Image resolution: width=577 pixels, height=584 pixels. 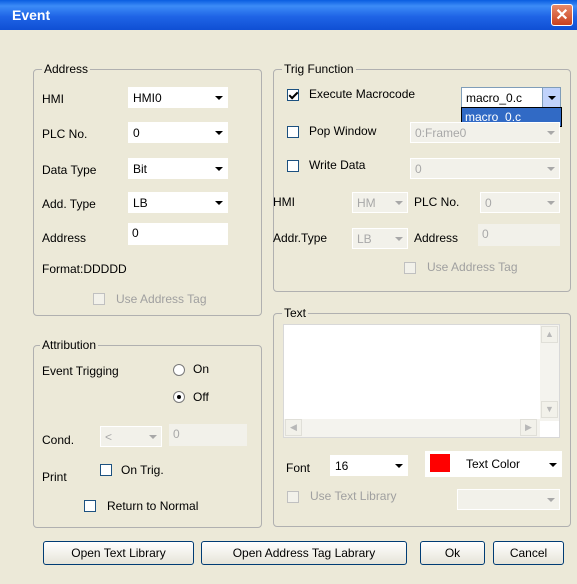 What do you see at coordinates (293, 427) in the screenshot?
I see `scroll-left-icon: ◀` at bounding box center [293, 427].